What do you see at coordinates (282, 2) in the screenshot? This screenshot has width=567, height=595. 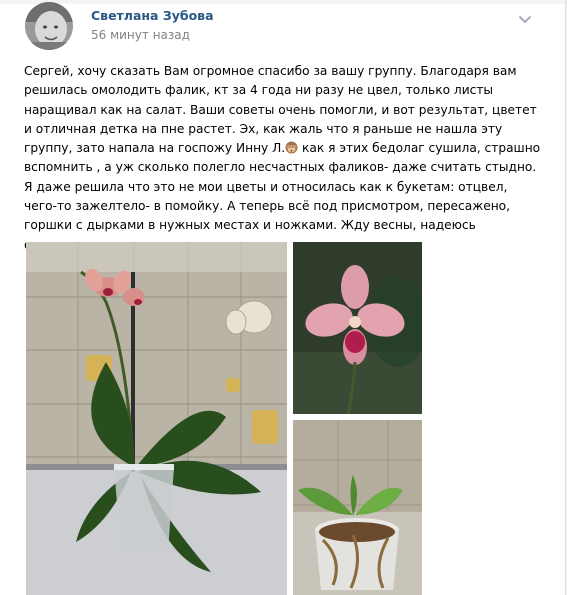 I see `card-top-divider` at bounding box center [282, 2].